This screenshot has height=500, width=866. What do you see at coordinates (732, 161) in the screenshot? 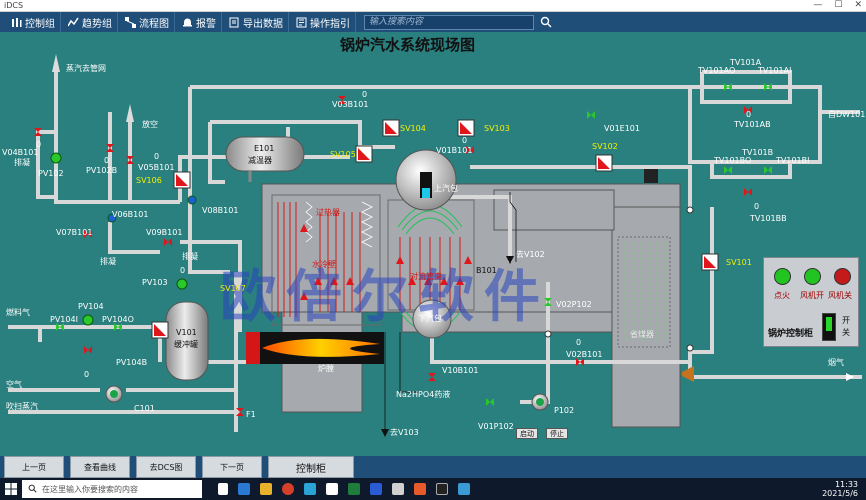
I see `tag-tv101bo: TV101BO` at bounding box center [732, 161].